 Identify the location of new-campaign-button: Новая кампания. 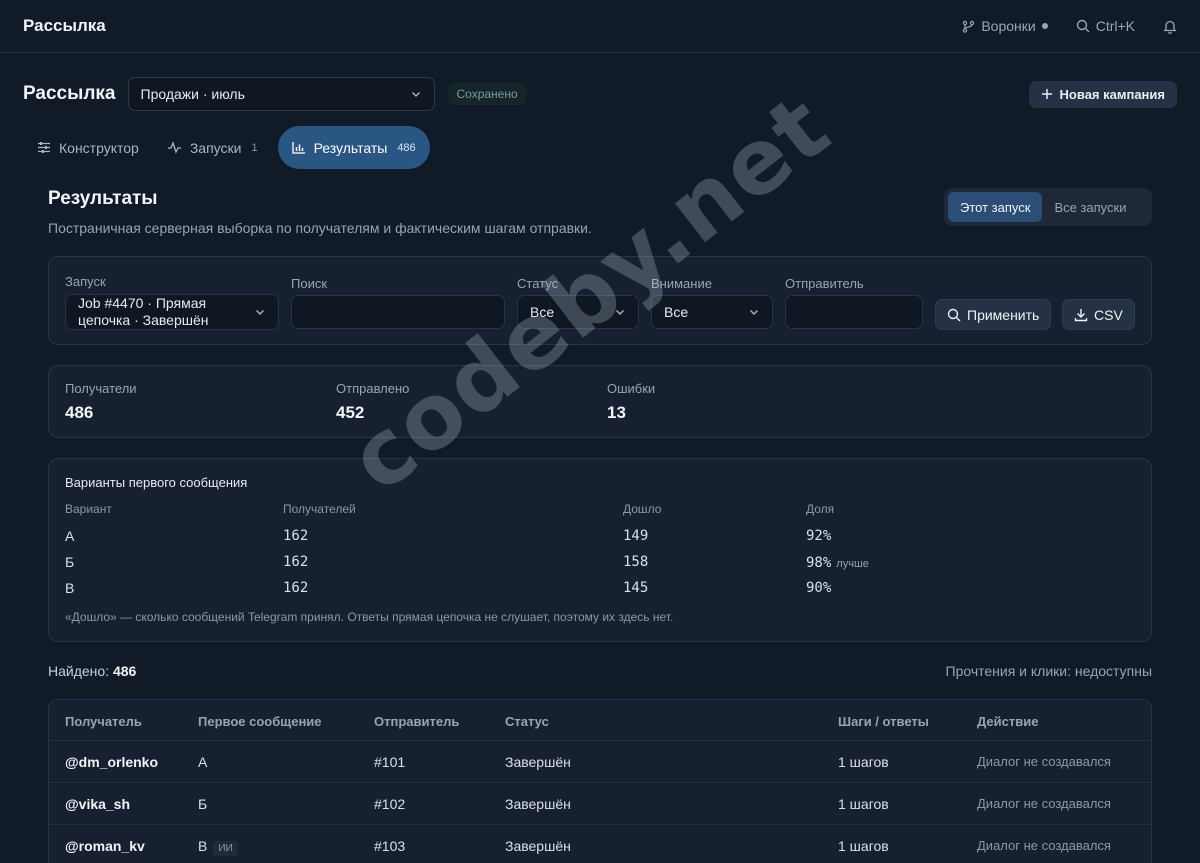
(1102, 94).